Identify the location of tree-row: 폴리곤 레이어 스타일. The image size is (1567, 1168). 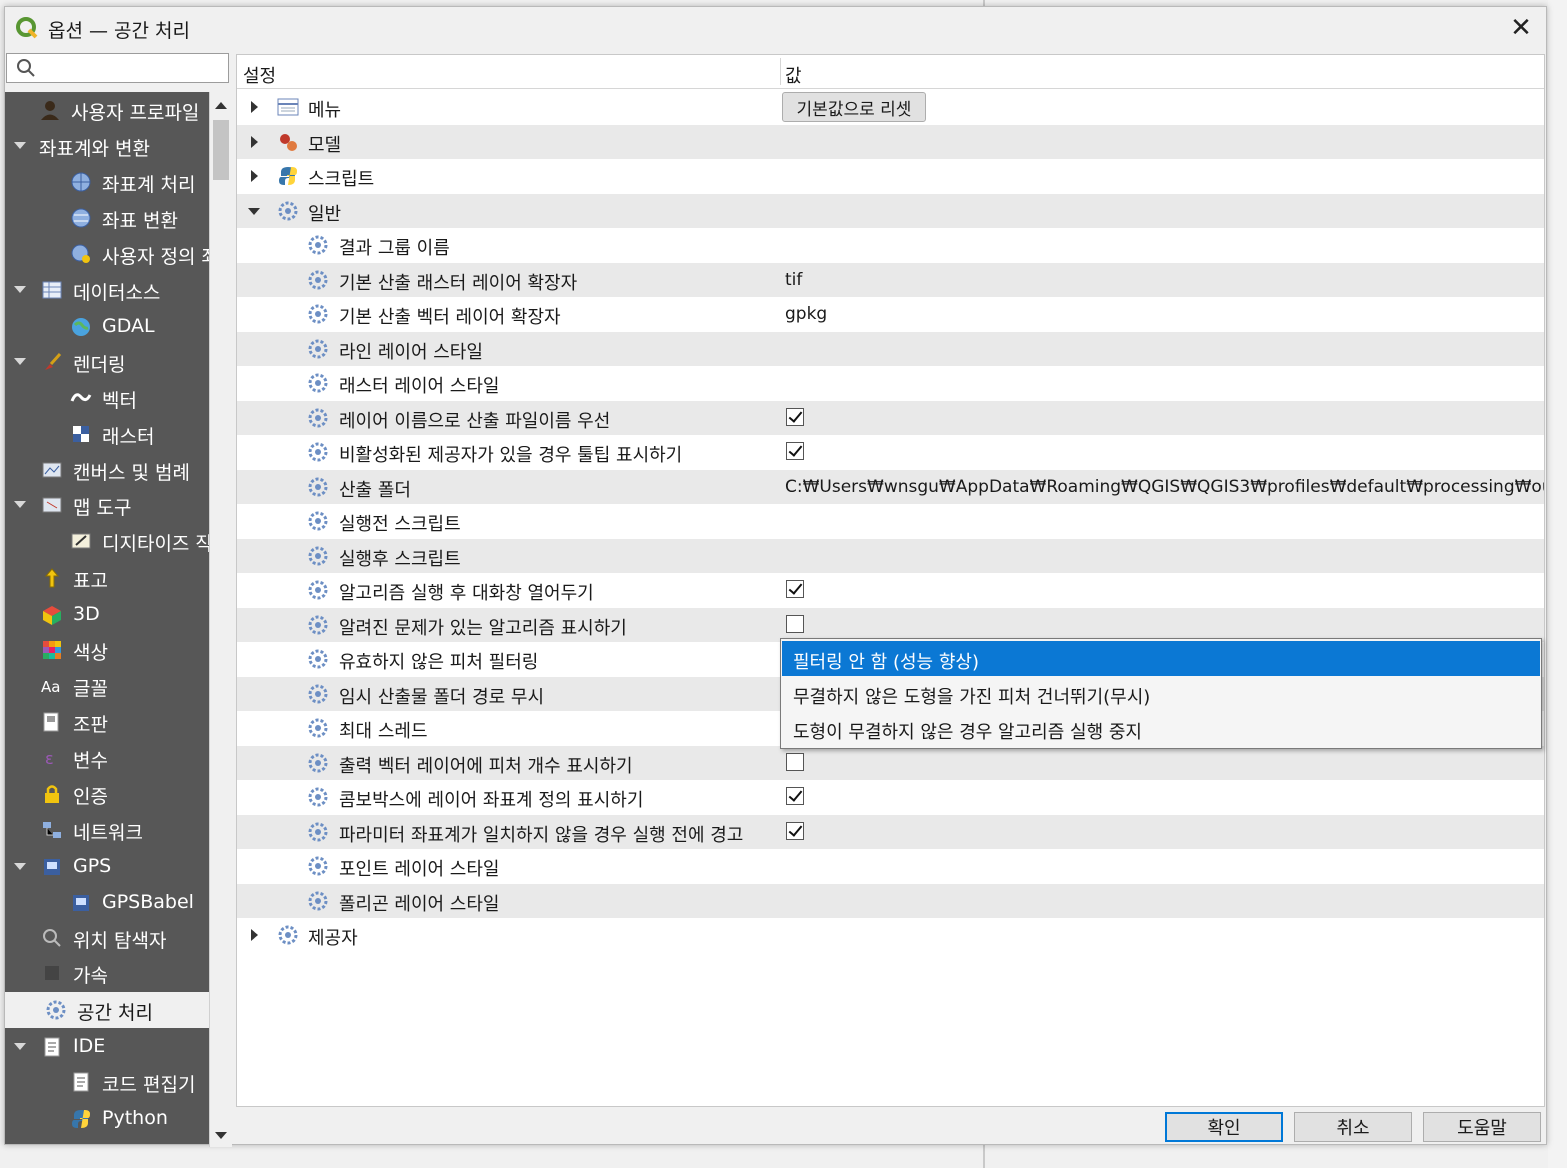
(890, 900).